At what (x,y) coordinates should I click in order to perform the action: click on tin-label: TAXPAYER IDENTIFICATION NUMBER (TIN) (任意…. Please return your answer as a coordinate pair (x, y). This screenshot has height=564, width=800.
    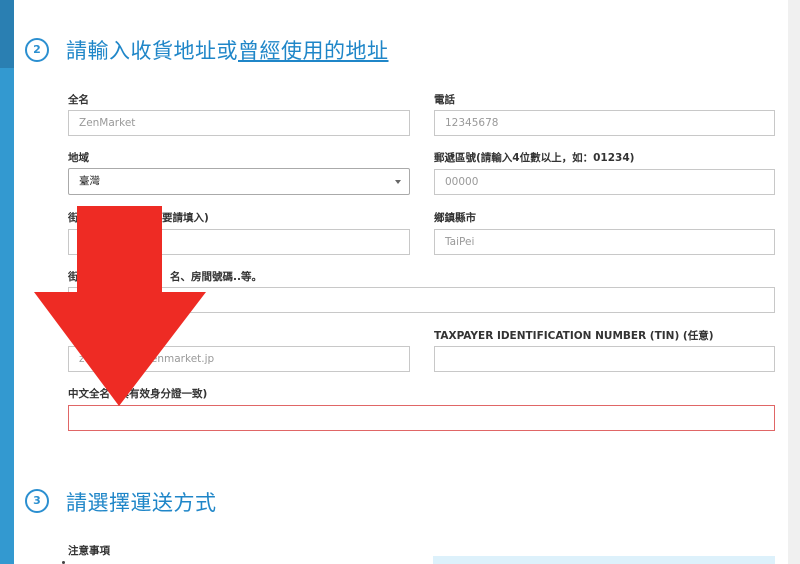
    Looking at the image, I should click on (574, 336).